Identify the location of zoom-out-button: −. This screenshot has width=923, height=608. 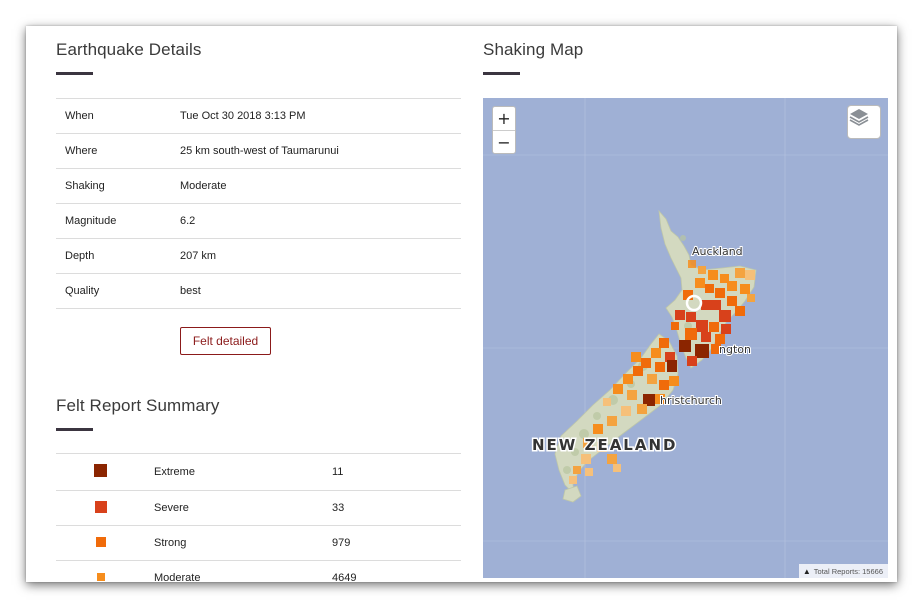
(504, 141).